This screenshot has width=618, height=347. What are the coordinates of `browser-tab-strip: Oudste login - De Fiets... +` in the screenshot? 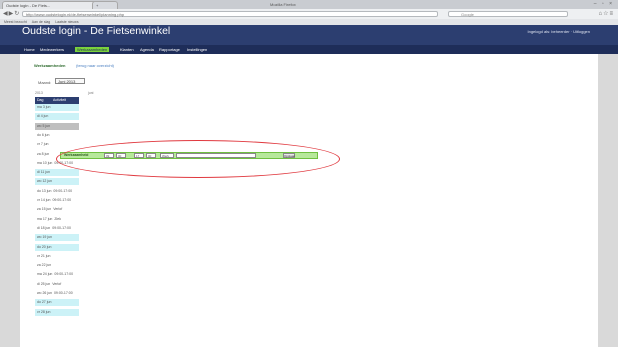 It's located at (309, 4).